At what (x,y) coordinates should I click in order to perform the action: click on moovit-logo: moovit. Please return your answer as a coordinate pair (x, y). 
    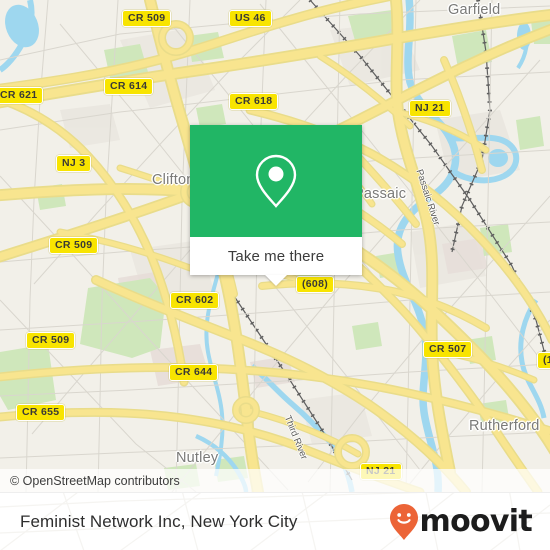
    Looking at the image, I should click on (461, 522).